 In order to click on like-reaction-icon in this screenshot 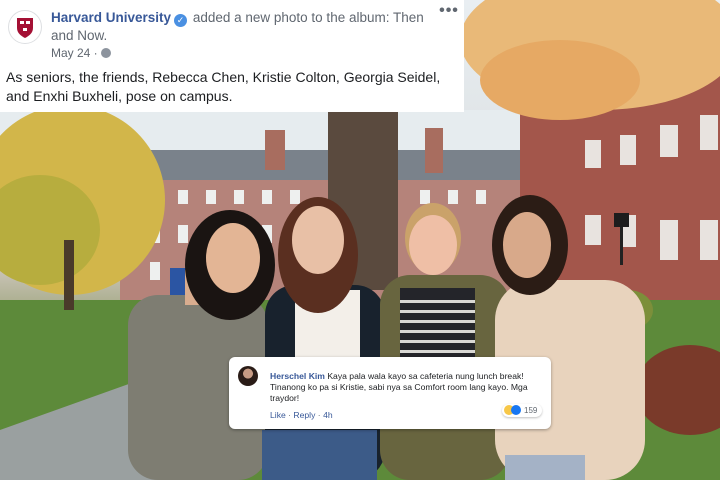, I will do `click(516, 410)`.